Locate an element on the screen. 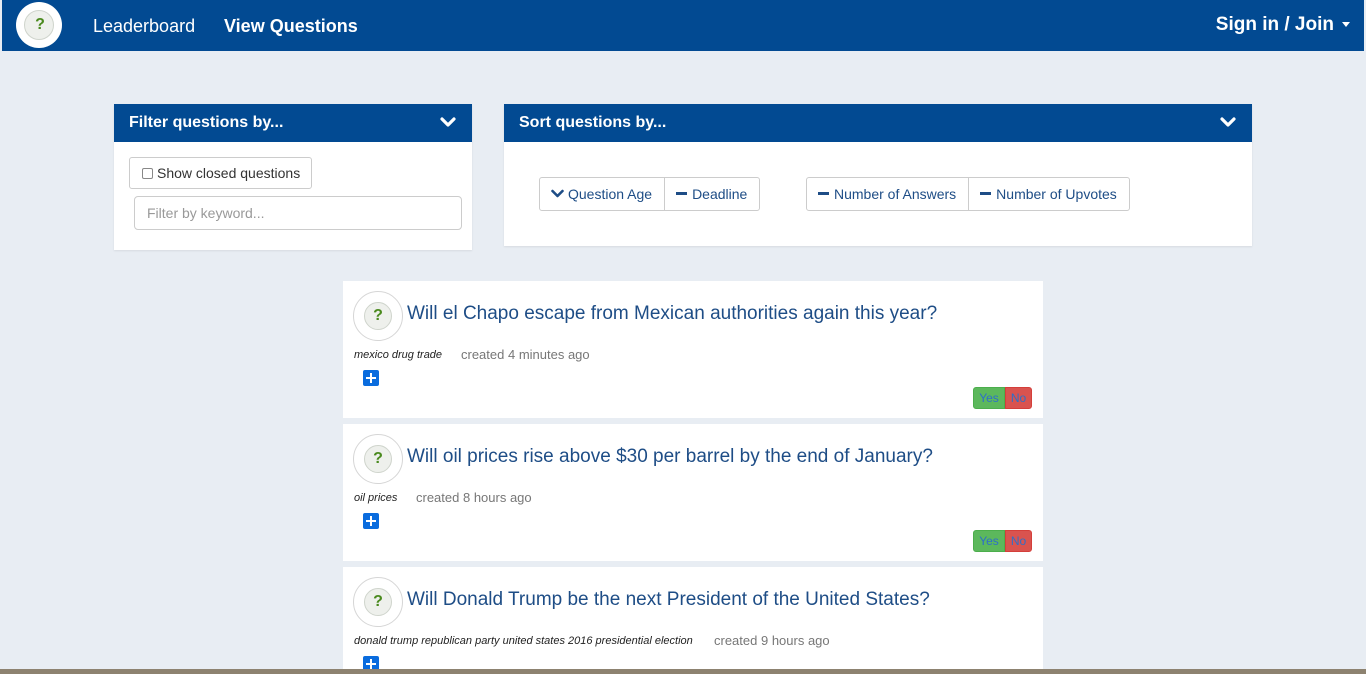 This screenshot has height=674, width=1366. sort-group-time: Question Age Deadline is located at coordinates (650, 194).